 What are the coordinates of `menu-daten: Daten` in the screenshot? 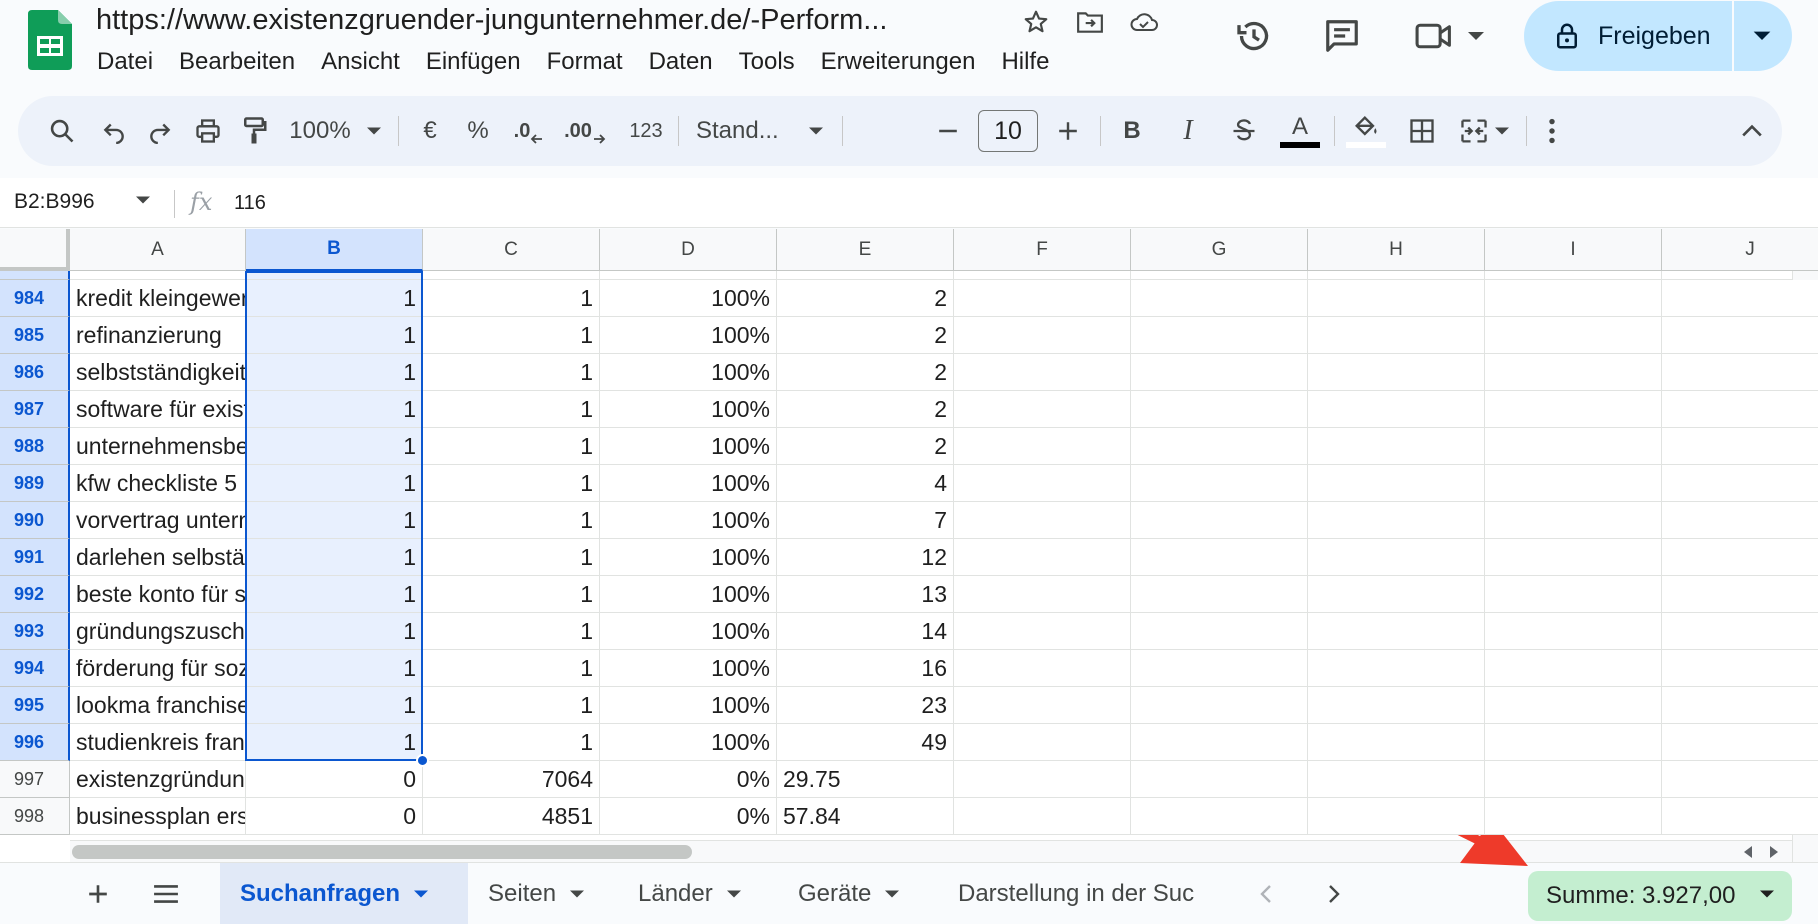 It's located at (681, 62).